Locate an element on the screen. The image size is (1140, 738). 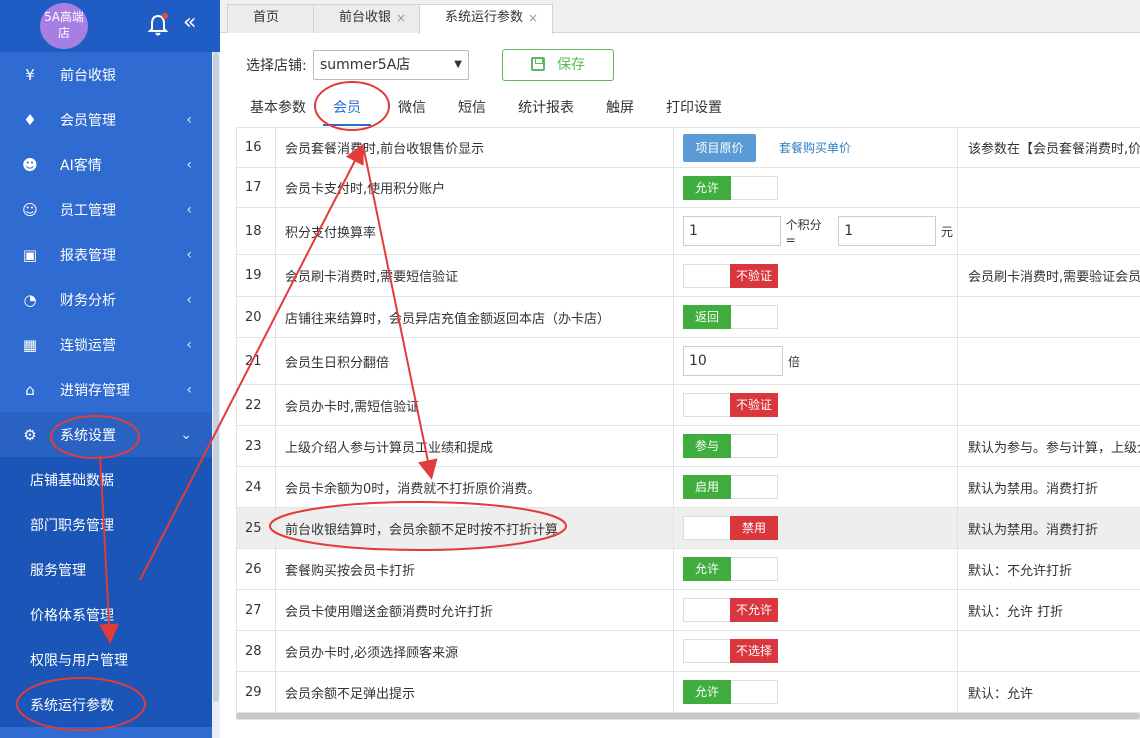
row-control: 不验证 is located at coordinates (816, 405).